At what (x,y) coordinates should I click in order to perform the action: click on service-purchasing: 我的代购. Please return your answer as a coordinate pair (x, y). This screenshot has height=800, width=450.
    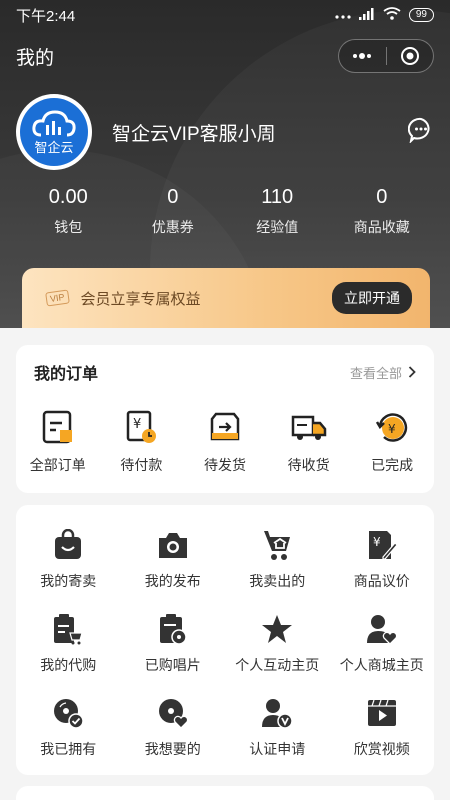
    Looking at the image, I should click on (68, 643).